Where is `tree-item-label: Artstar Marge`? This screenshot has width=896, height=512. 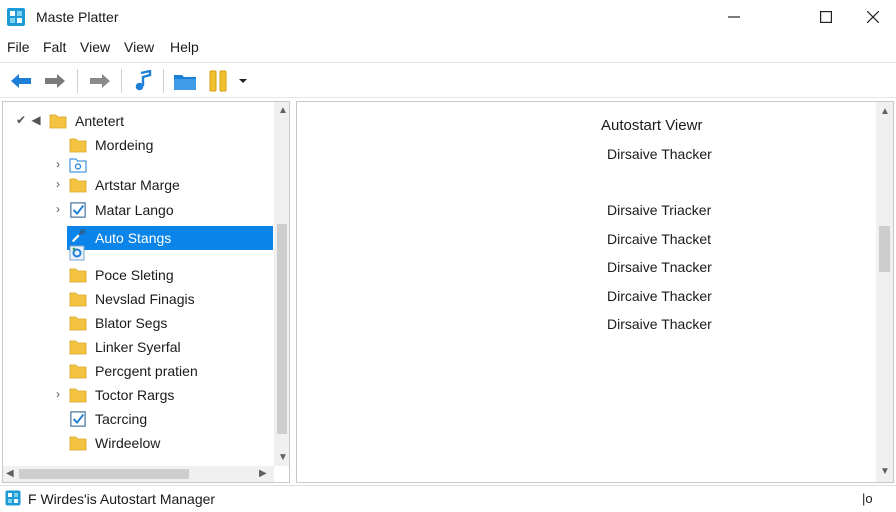
tree-item-label: Artstar Marge is located at coordinates (137, 185).